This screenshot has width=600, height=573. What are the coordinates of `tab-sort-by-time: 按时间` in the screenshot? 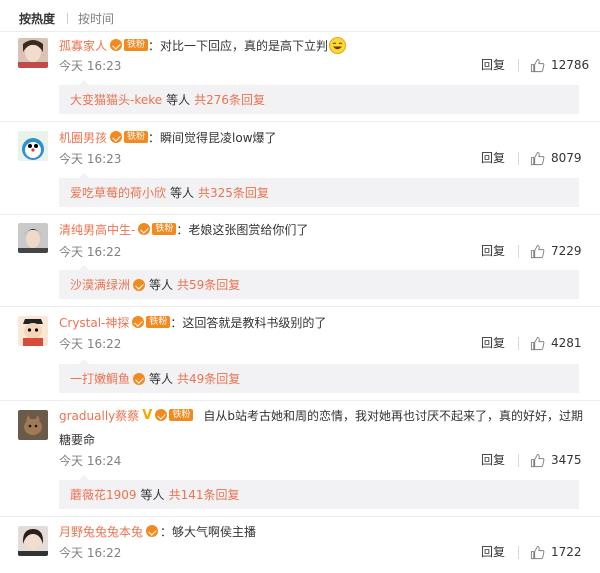 It's located at (96, 18).